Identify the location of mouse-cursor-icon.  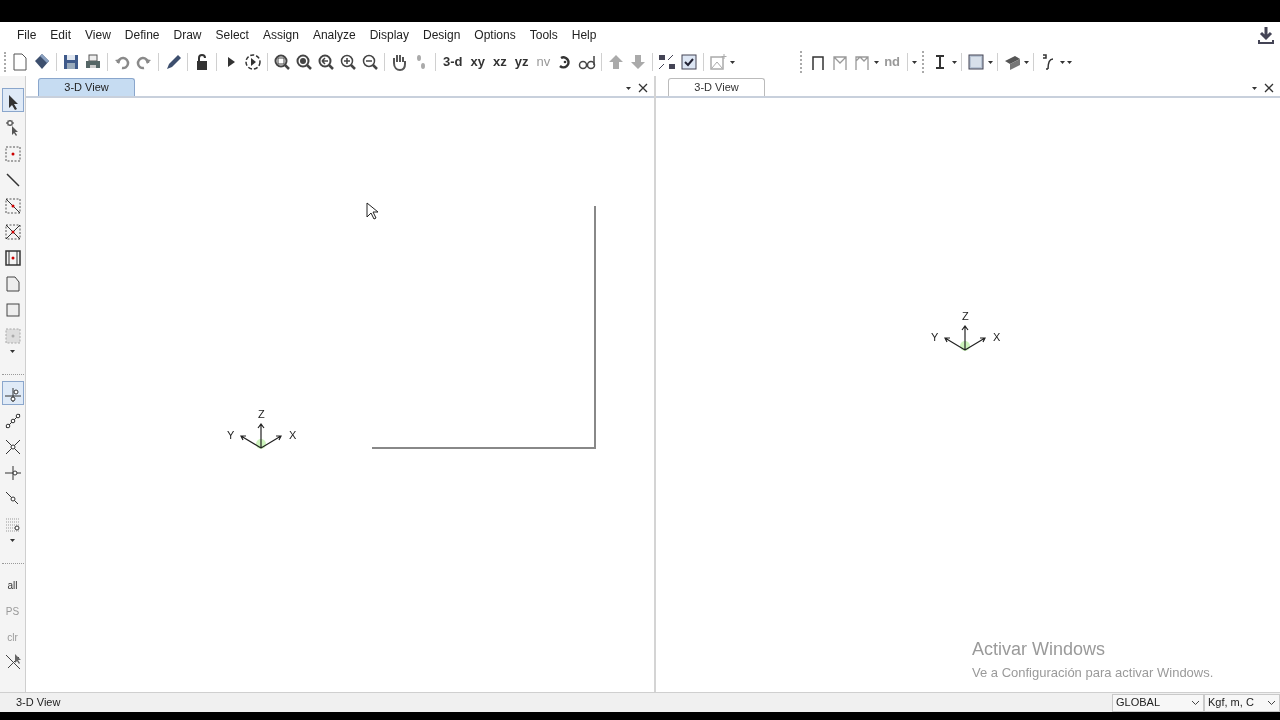
(373, 211).